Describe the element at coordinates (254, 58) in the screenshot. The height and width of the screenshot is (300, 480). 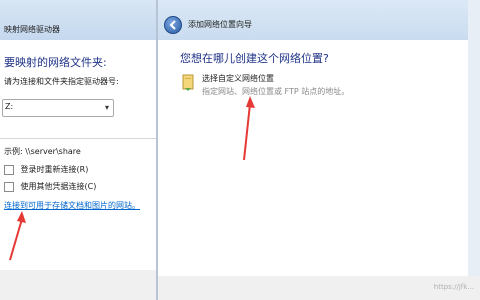
I see `wizard-heading: 您想在哪儿创建这个网络位置?` at that location.